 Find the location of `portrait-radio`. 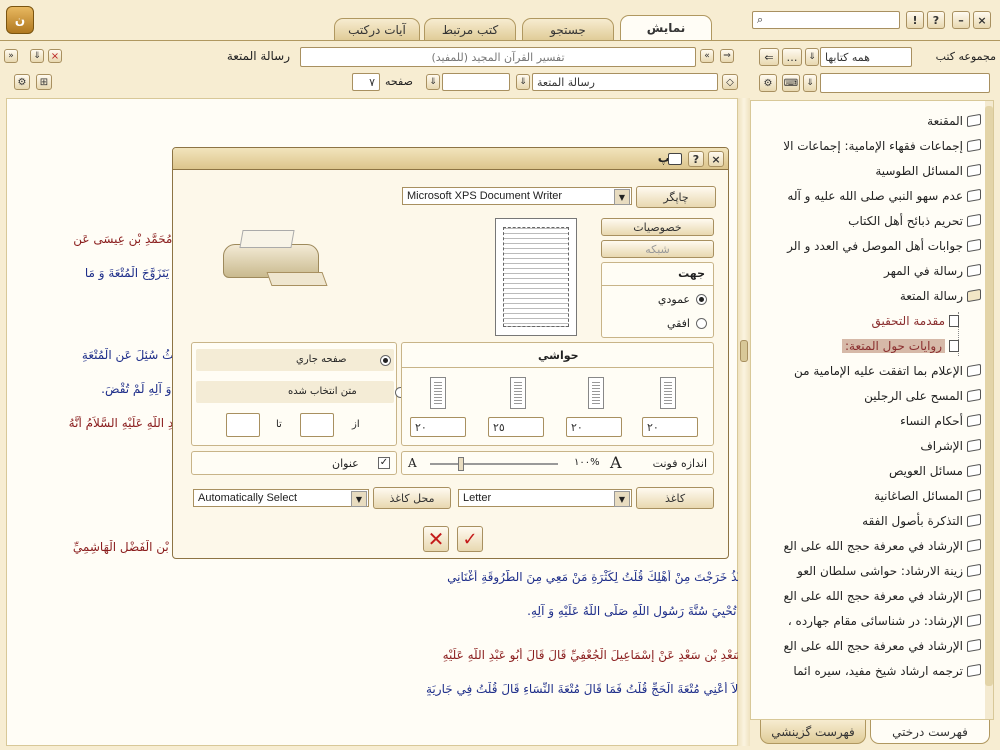

portrait-radio is located at coordinates (701, 299).